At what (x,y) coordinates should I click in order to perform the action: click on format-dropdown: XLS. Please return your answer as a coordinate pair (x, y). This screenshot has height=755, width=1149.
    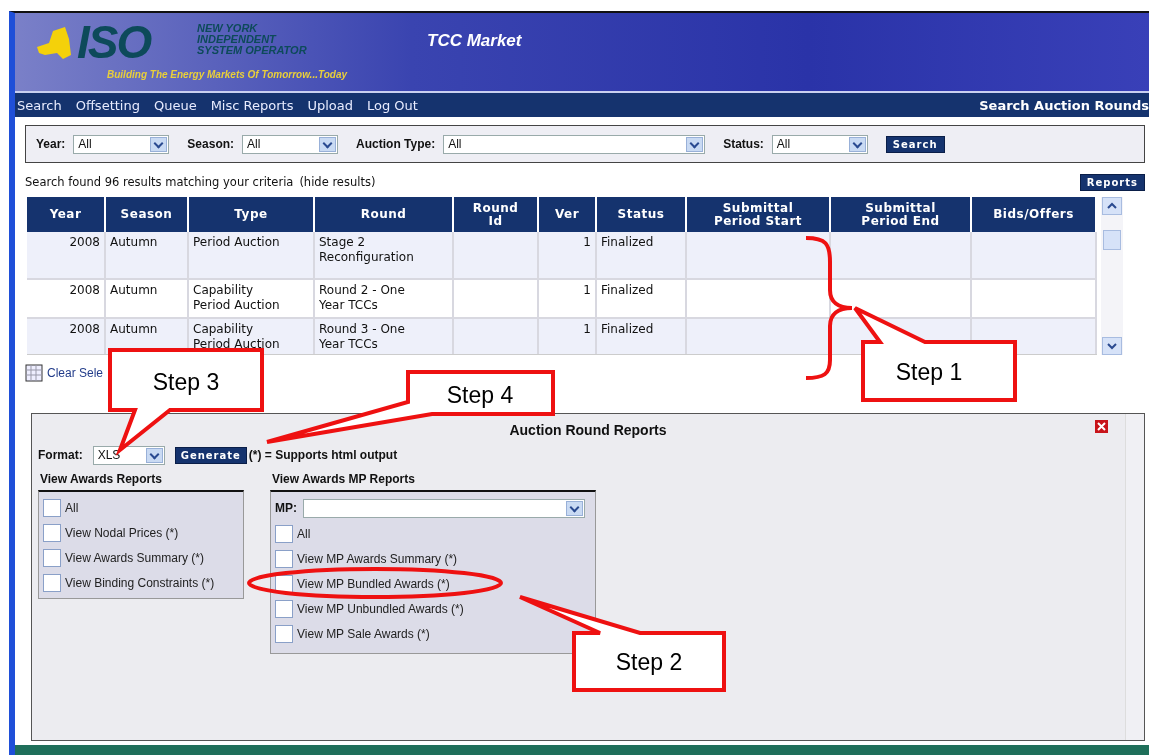
    Looking at the image, I should click on (128, 455).